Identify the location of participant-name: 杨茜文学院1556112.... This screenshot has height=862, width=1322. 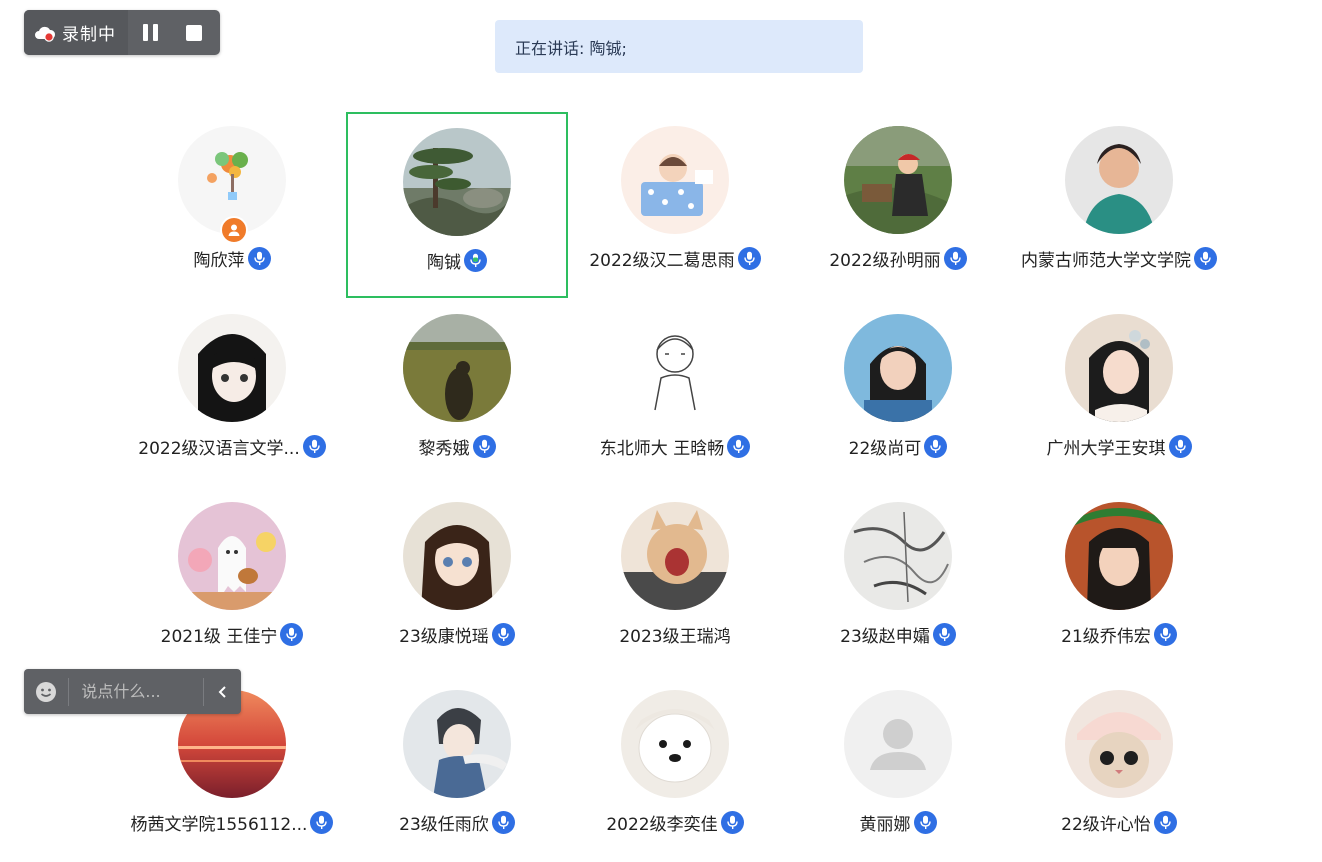
(219, 825).